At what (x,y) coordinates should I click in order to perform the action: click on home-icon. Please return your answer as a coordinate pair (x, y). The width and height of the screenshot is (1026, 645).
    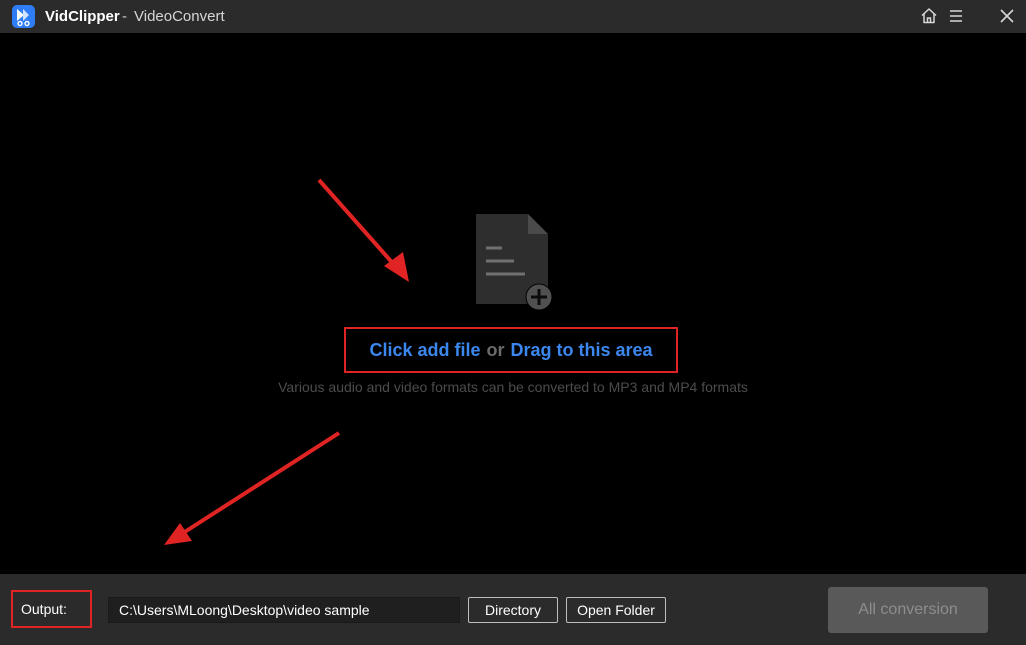
    Looking at the image, I should click on (929, 16).